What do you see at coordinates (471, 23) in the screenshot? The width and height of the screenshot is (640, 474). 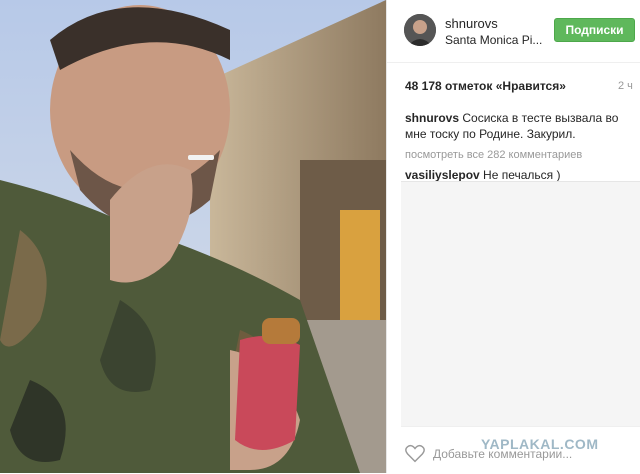 I see `username: shnurovs` at bounding box center [471, 23].